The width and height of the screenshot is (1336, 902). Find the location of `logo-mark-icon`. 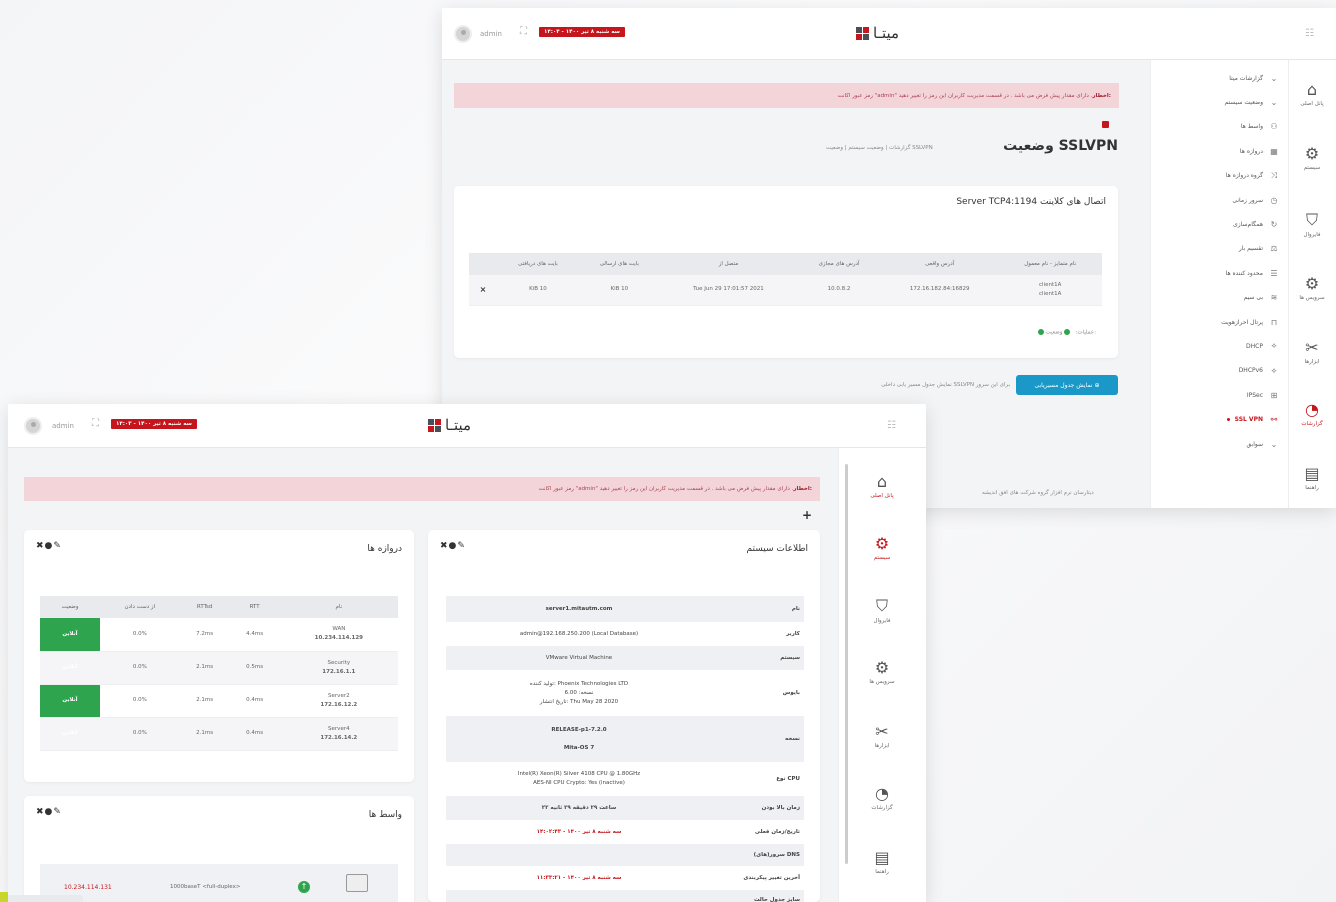

logo-mark-icon is located at coordinates (434, 425).